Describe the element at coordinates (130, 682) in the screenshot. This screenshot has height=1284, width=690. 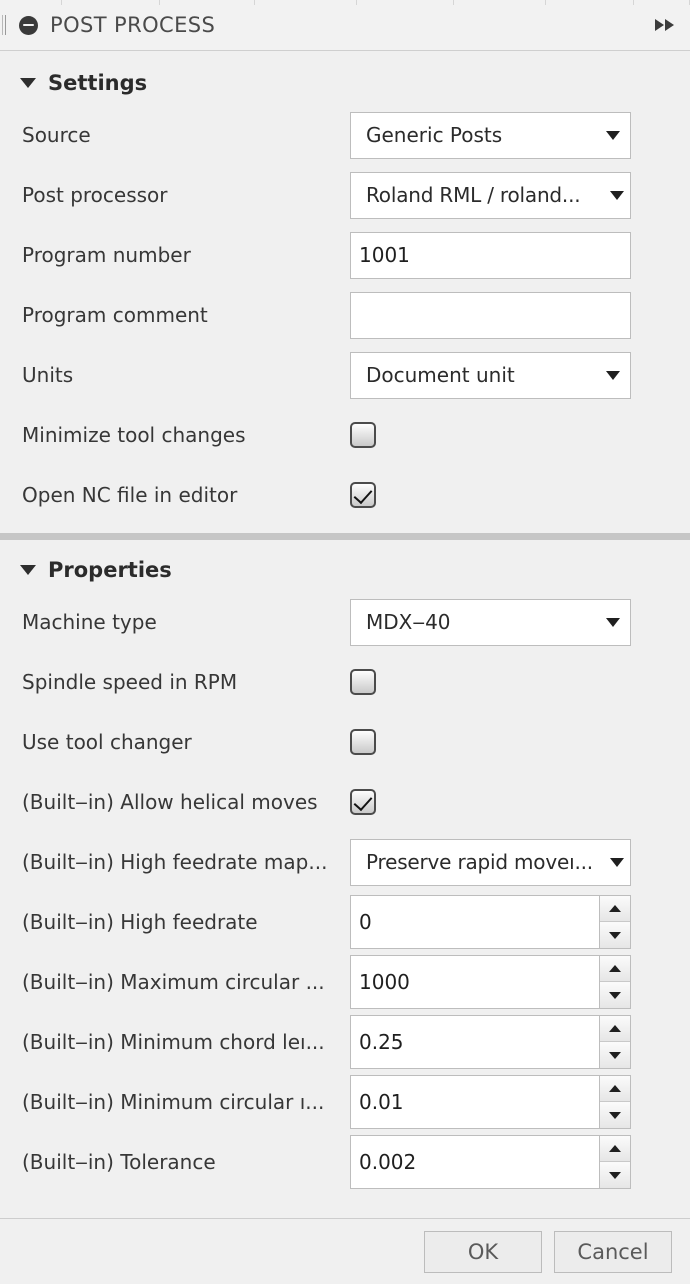
I see `label-spindle-speed-rpm: Spindle speed in RPM` at that location.